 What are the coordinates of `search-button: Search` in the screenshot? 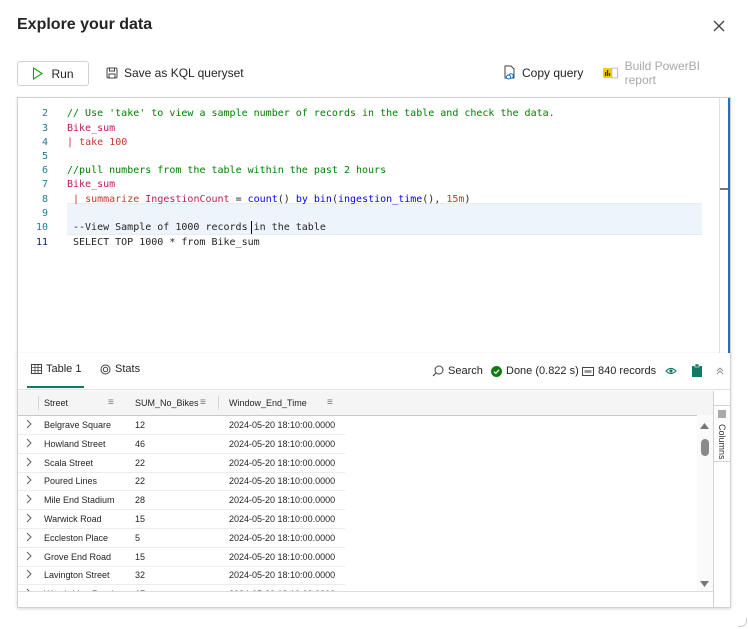 It's located at (457, 371).